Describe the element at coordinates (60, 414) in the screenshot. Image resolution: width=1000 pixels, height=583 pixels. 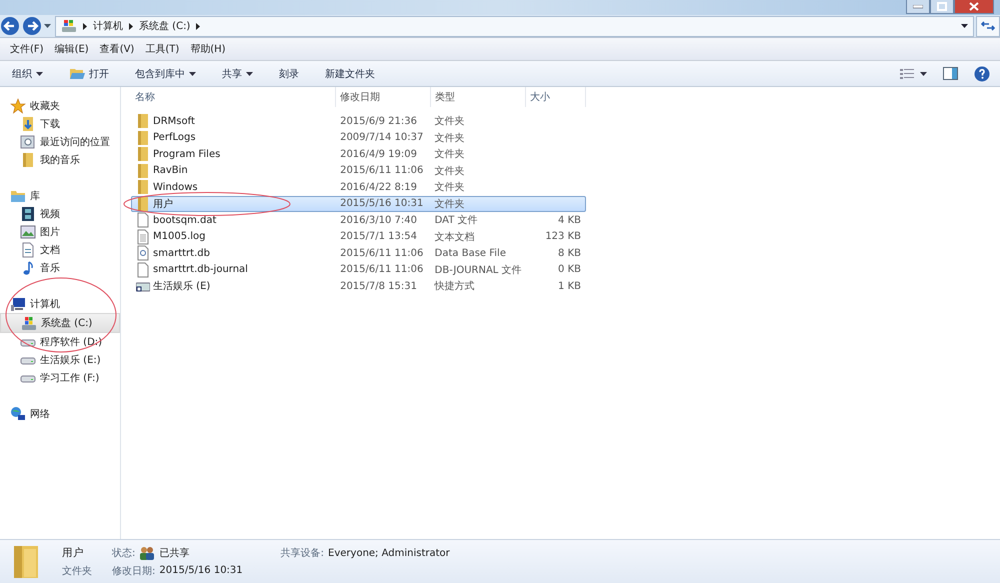
I see `nav-item: 网络` at that location.